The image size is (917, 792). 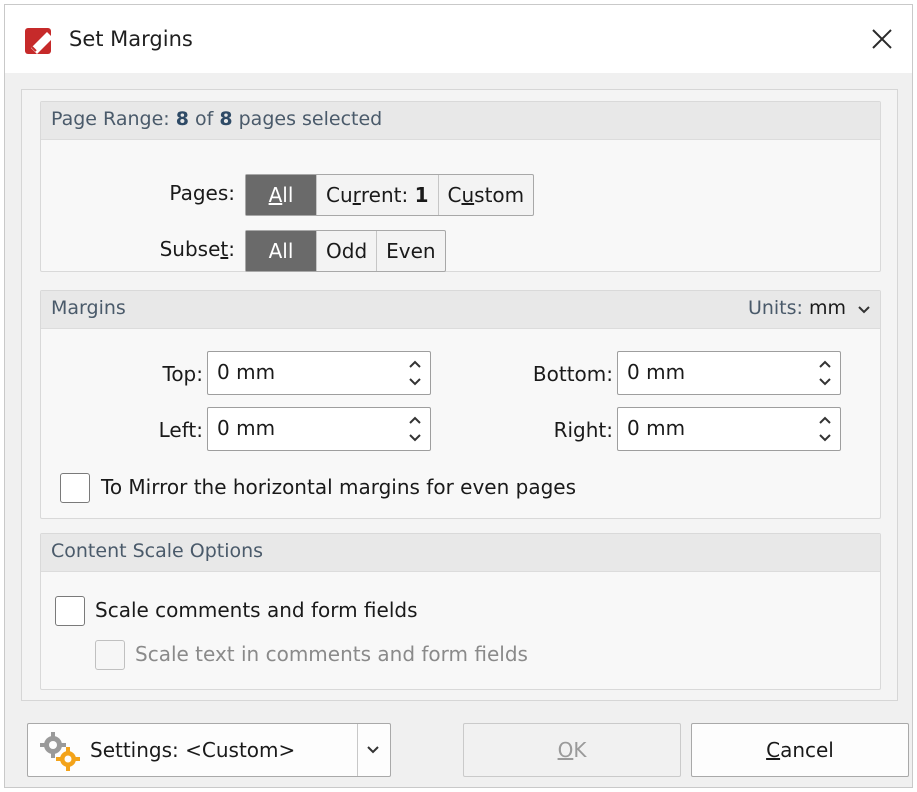 What do you see at coordinates (458, 39) in the screenshot?
I see `title-bar: Set Margins` at bounding box center [458, 39].